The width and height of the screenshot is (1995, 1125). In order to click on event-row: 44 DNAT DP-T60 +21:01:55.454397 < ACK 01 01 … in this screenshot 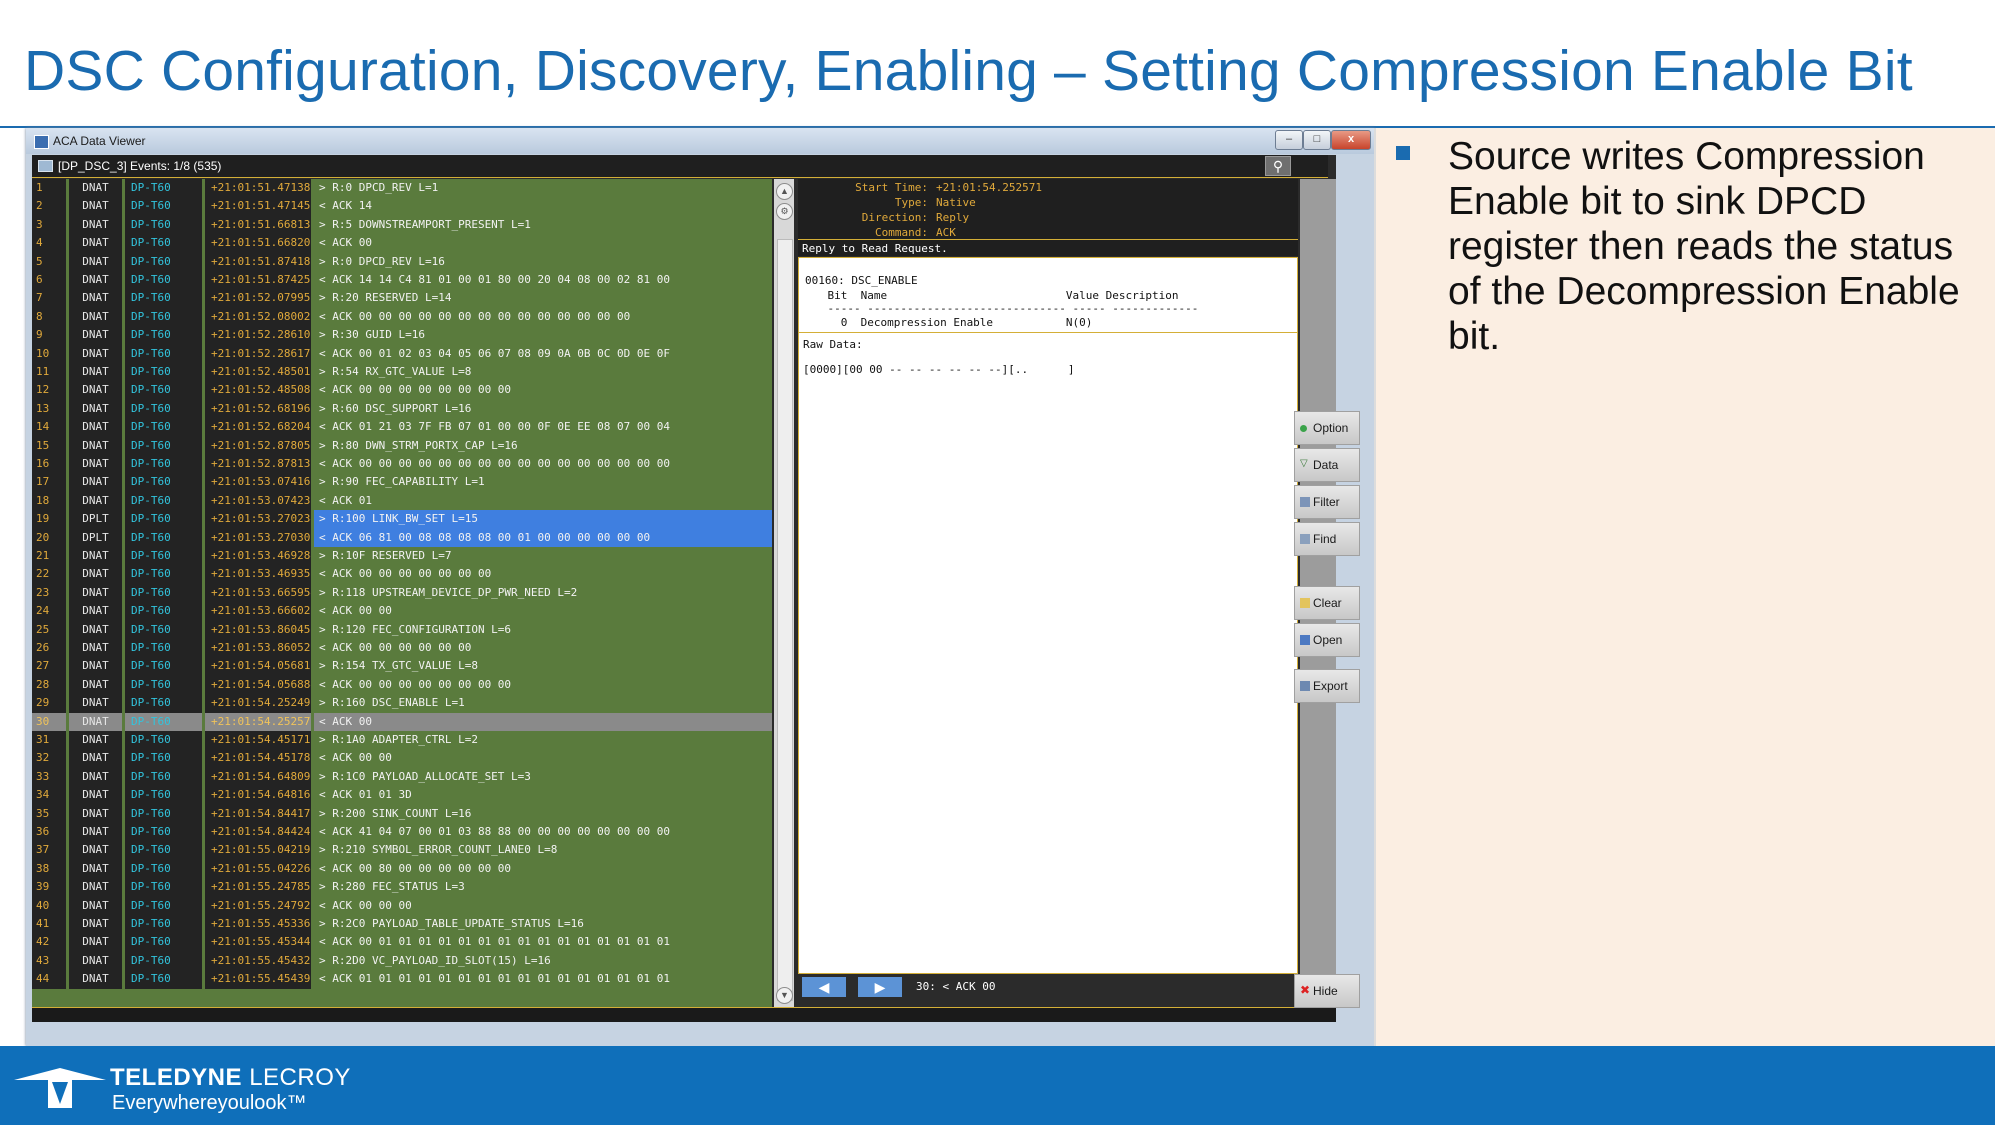, I will do `click(402, 979)`.